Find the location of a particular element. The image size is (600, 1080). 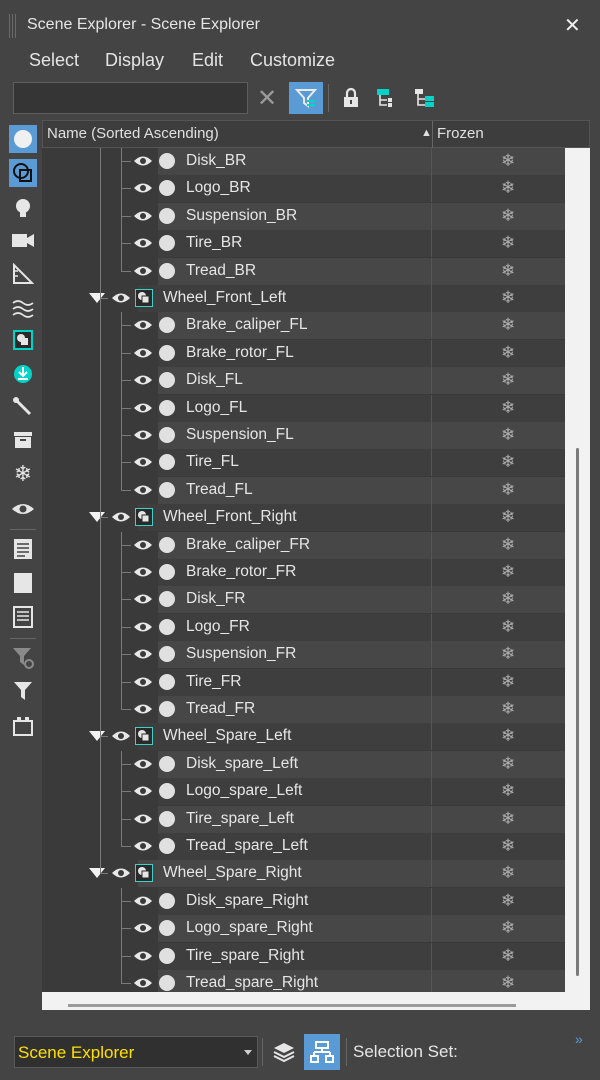

tree-row: Tire_BR ❄ is located at coordinates (303, 244).